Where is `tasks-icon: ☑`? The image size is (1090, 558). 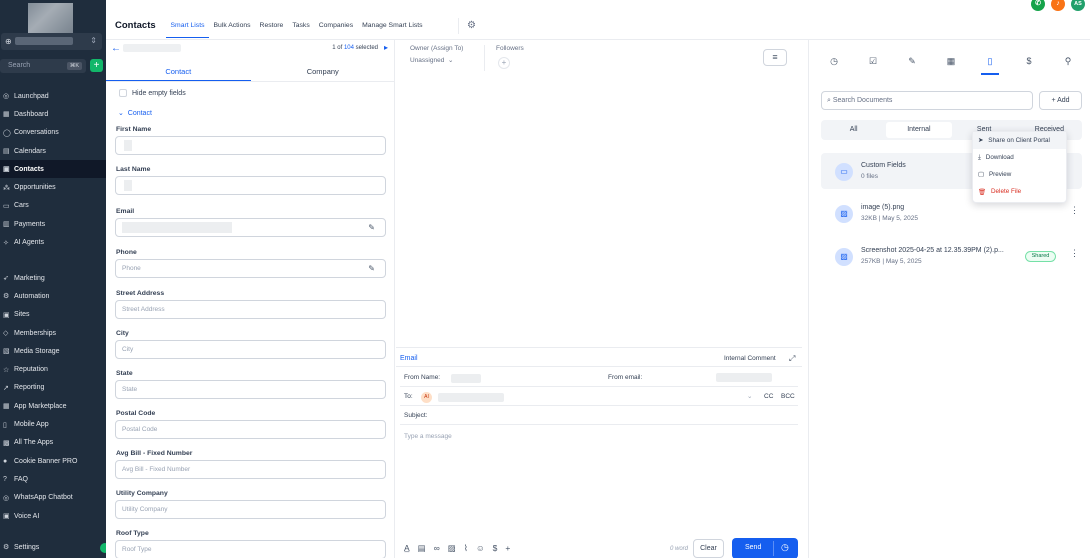
tasks-icon: ☑ is located at coordinates (873, 61).